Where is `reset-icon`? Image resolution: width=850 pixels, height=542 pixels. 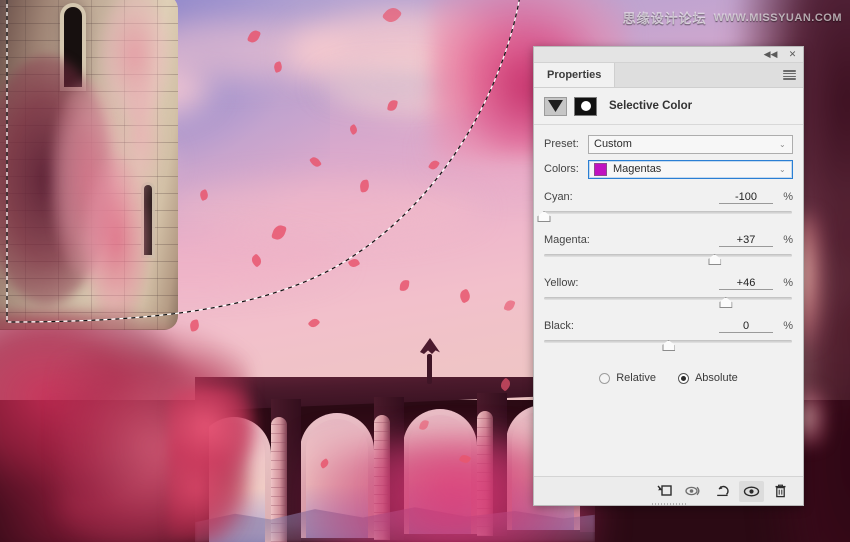
reset-icon is located at coordinates (722, 491).